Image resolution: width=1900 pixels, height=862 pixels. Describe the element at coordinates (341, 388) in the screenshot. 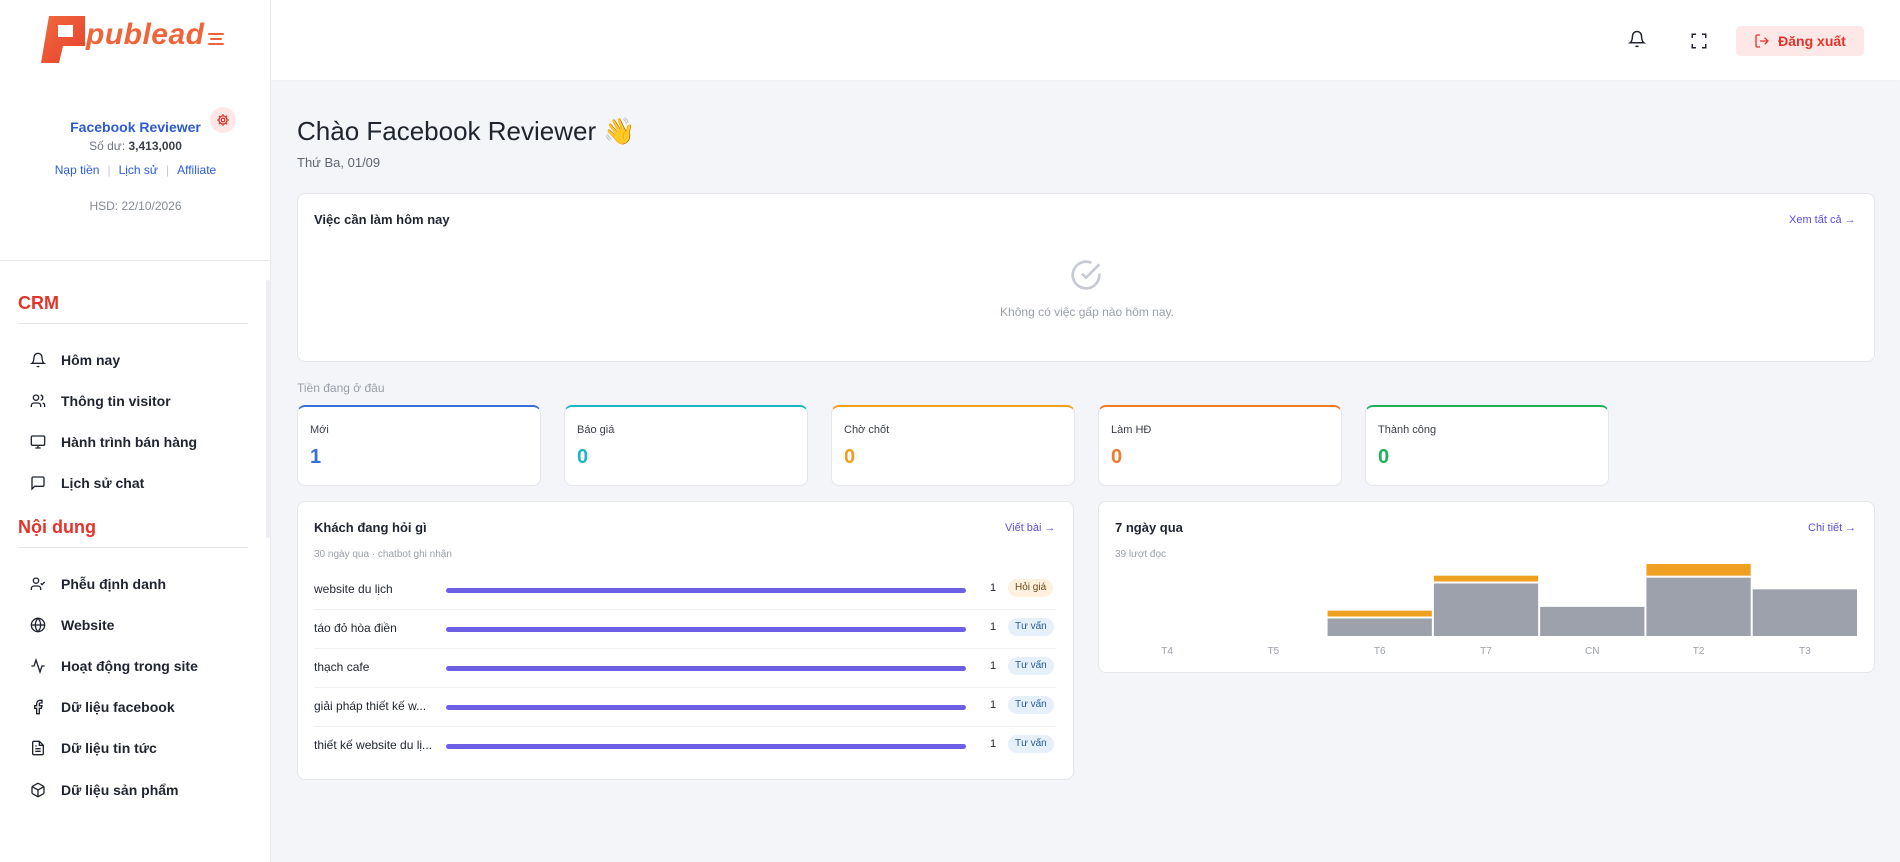

I see `money-section-label: Tiền đang ở đâu` at that location.